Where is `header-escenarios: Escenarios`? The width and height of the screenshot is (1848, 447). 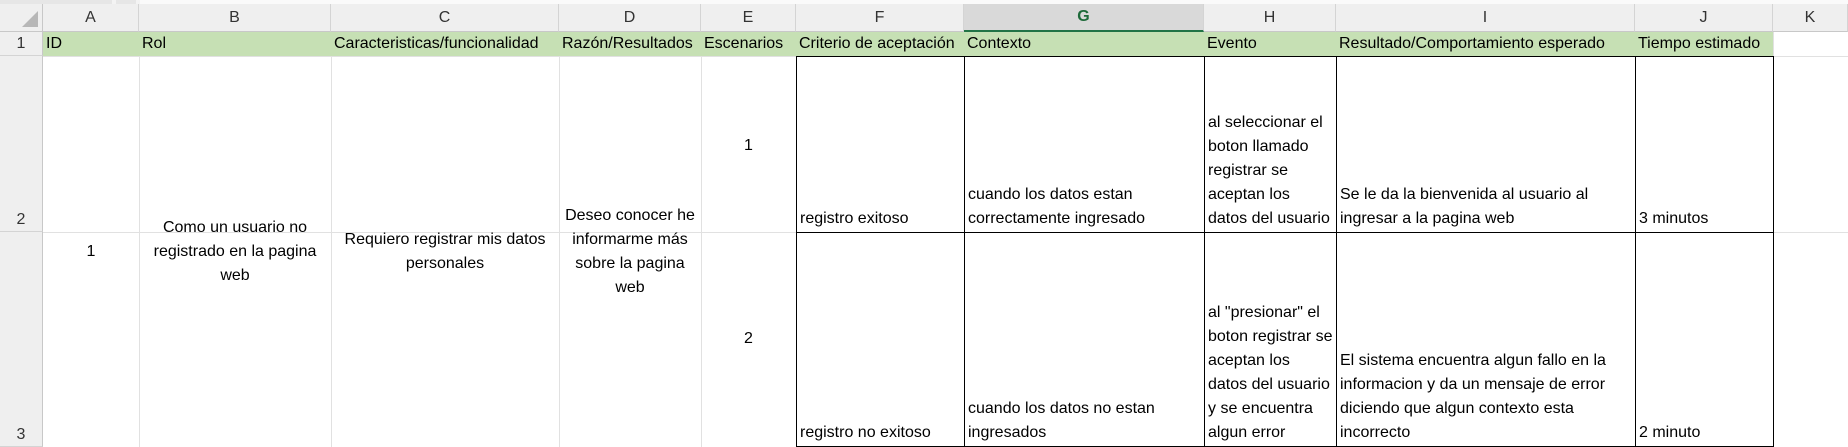
header-escenarios: Escenarios is located at coordinates (748, 44).